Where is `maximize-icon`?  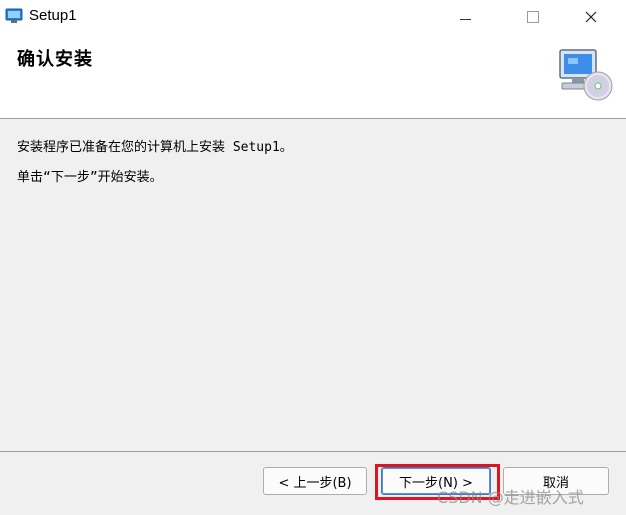
maximize-icon is located at coordinates (533, 17).